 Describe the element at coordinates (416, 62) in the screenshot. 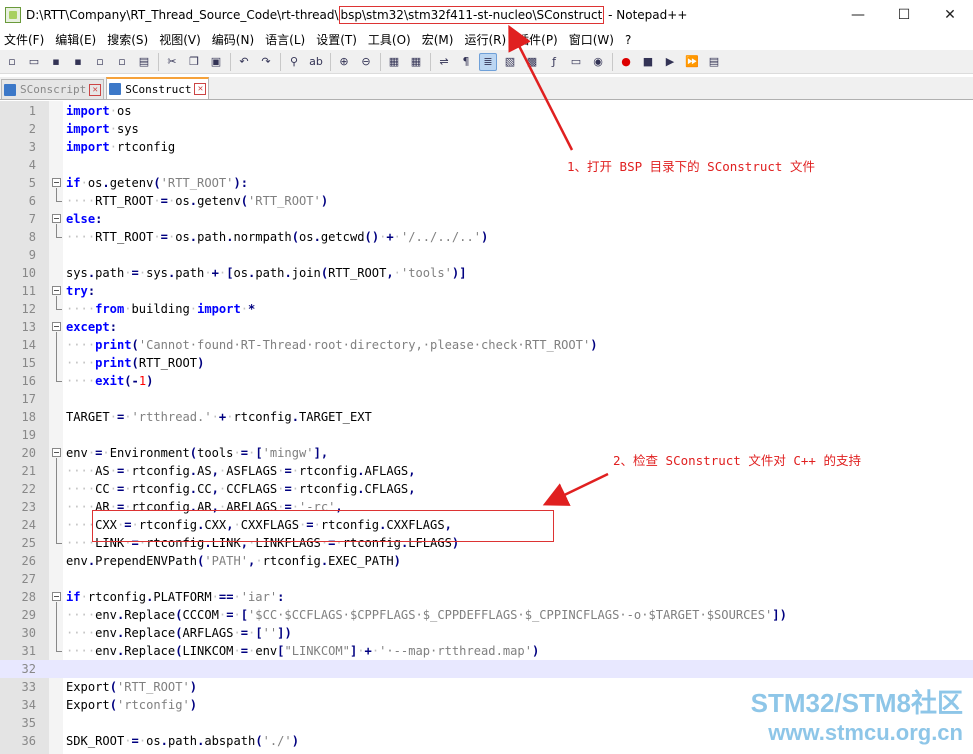

I see `sync-horizontal-icon: ▦` at that location.